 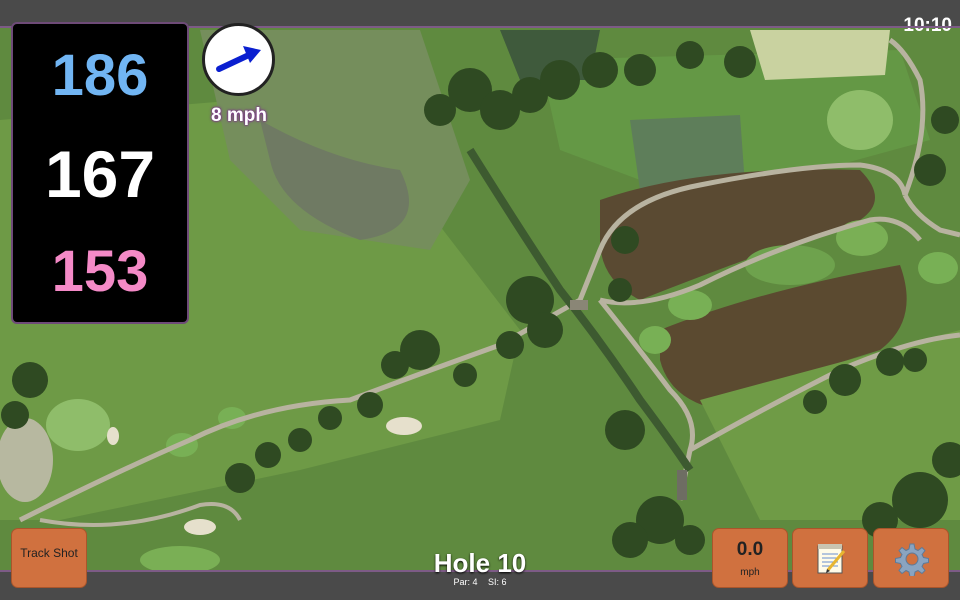 I want to click on notes-button, so click(x=830, y=558).